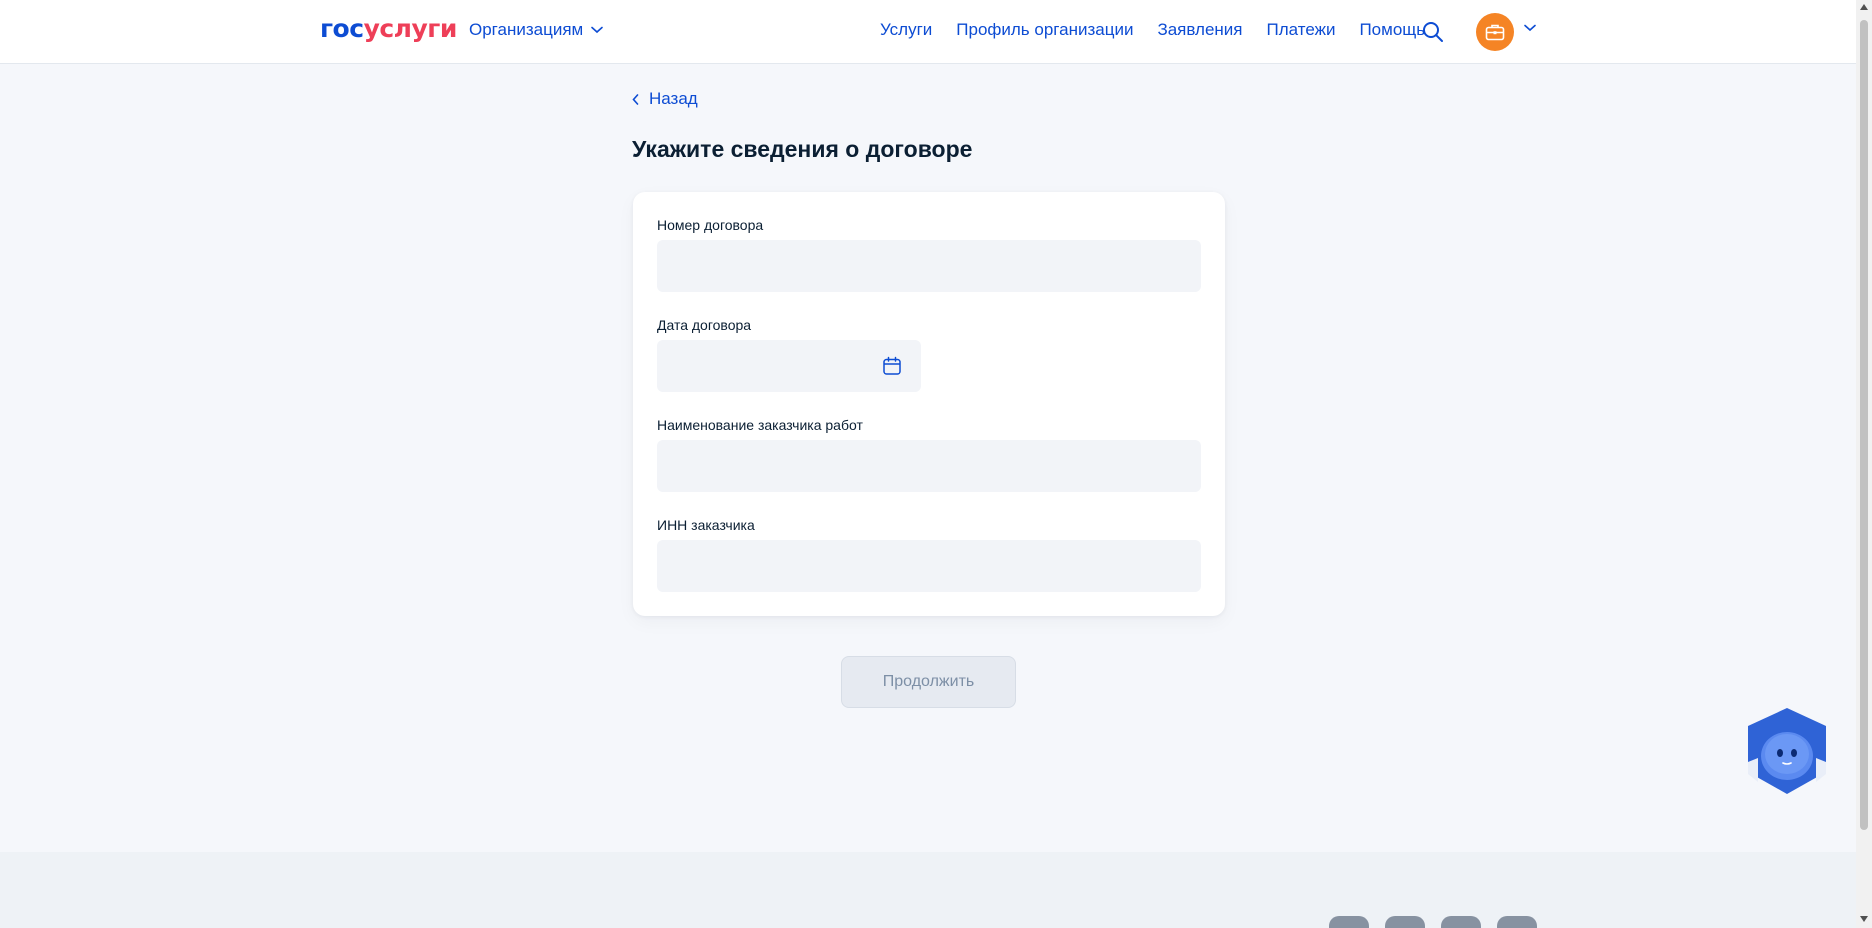 Image resolution: width=1872 pixels, height=928 pixels. What do you see at coordinates (892, 366) in the screenshot?
I see `calendar-icon` at bounding box center [892, 366].